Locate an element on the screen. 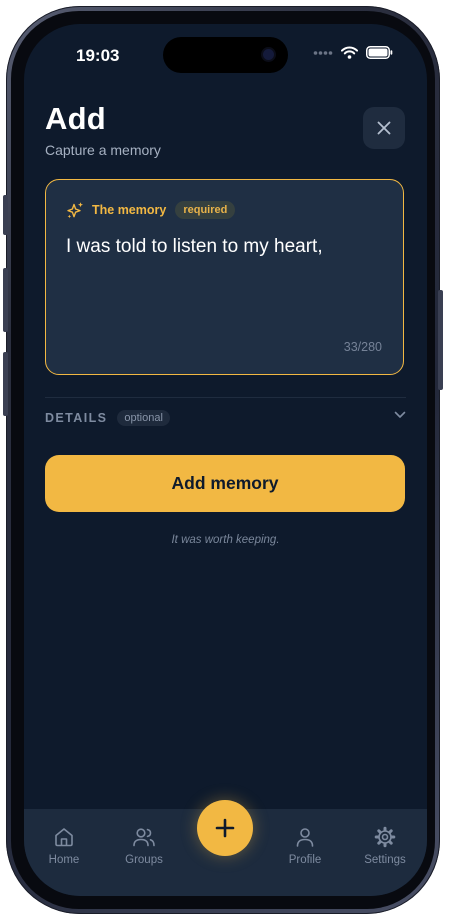 This screenshot has width=450, height=920. add-memory-button: Add memory is located at coordinates (225, 483).